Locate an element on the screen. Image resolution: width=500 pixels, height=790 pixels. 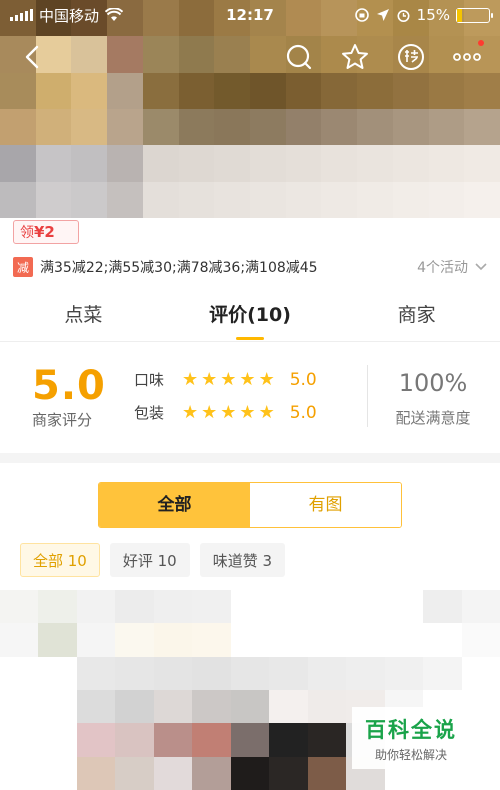
status-bar: 中国移动 12:17 15% is located at coordinates (250, 15).